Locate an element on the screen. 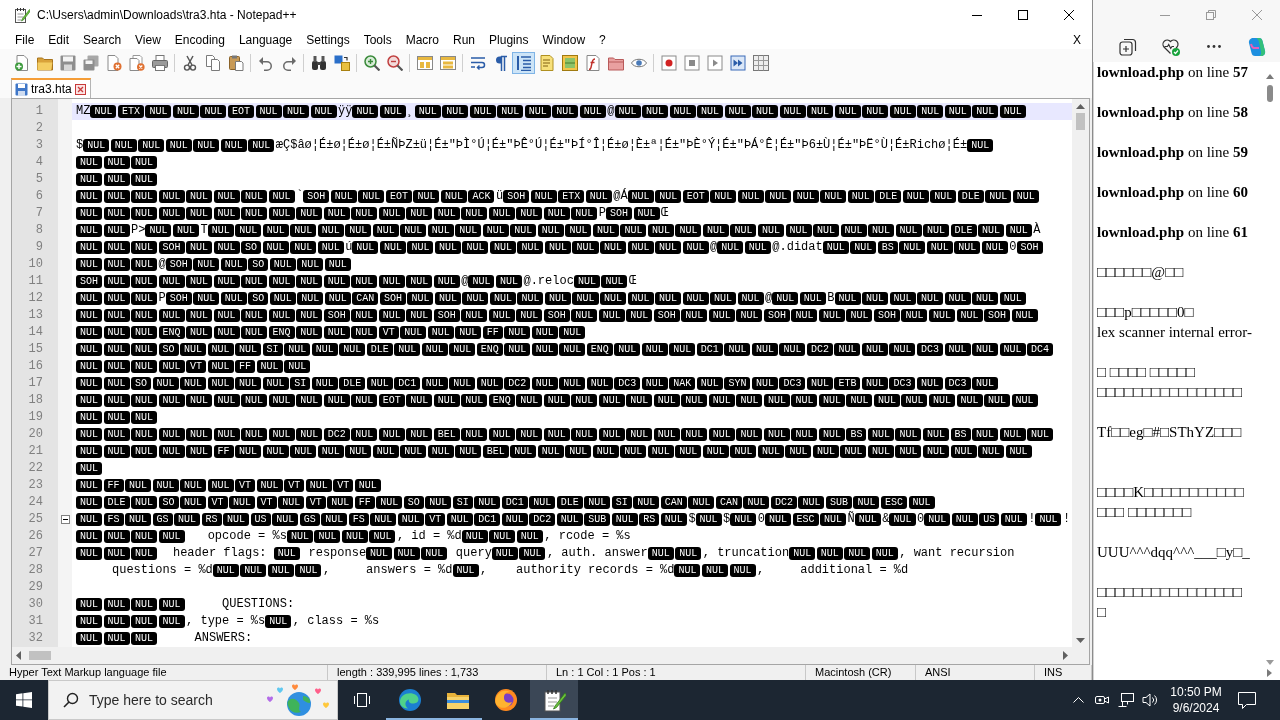  code-text: @.didat is located at coordinates (797, 247).